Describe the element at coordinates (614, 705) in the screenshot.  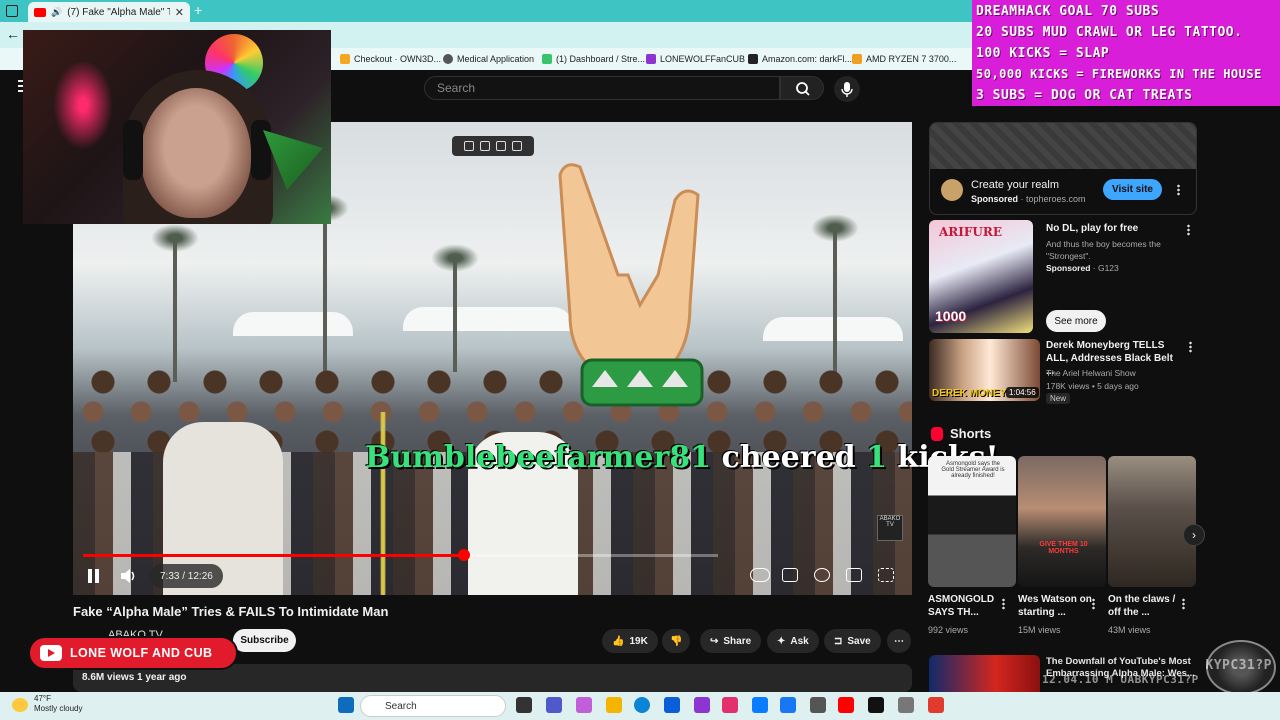
I see `file-explorer-icon` at that location.